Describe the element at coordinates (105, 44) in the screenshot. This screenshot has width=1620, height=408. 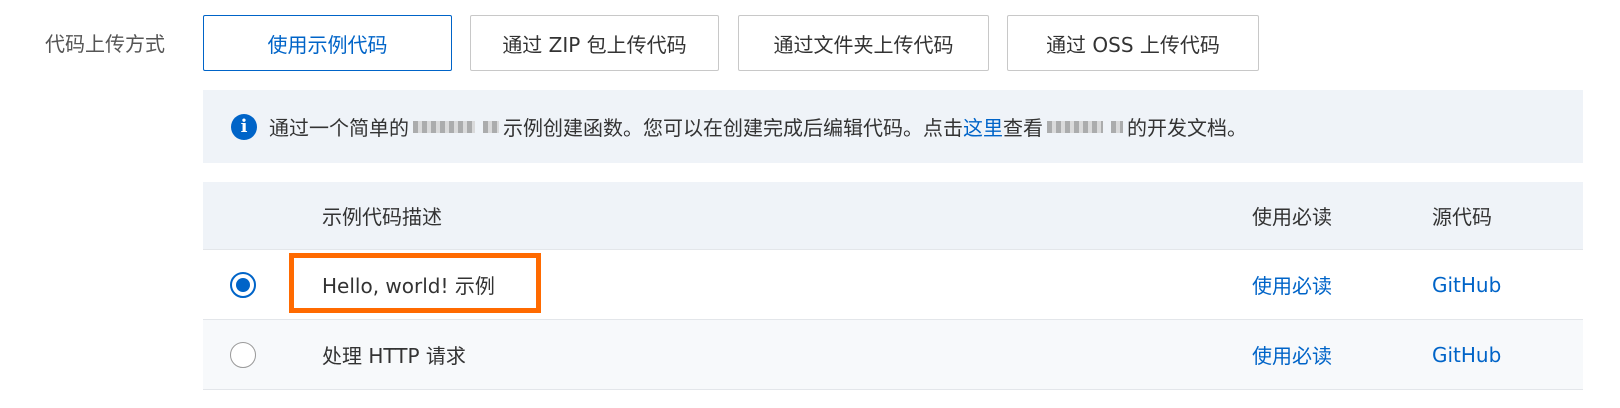
I see `upload-method-label: 代码上传方式` at that location.